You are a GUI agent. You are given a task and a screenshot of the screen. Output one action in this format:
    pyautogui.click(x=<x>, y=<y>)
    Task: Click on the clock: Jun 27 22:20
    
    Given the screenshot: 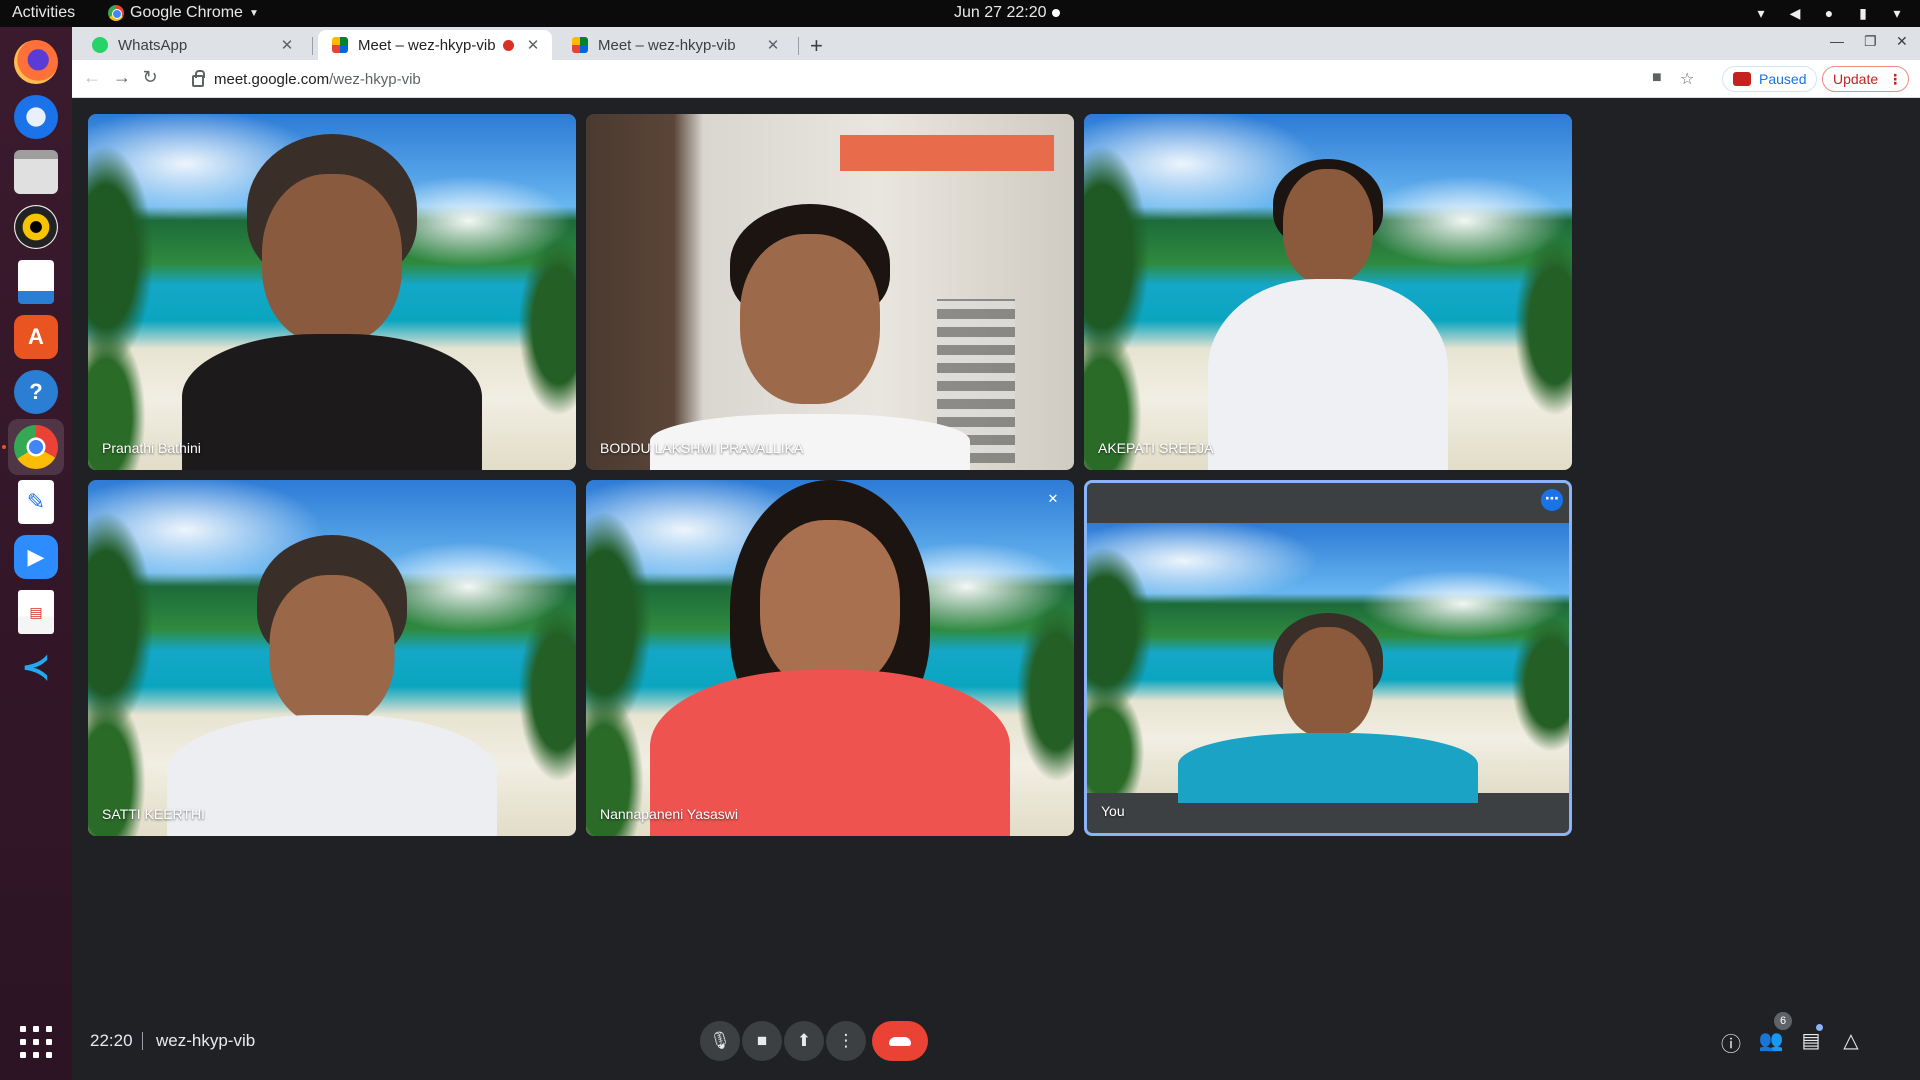 What is the action you would take?
    pyautogui.click(x=1000, y=13)
    